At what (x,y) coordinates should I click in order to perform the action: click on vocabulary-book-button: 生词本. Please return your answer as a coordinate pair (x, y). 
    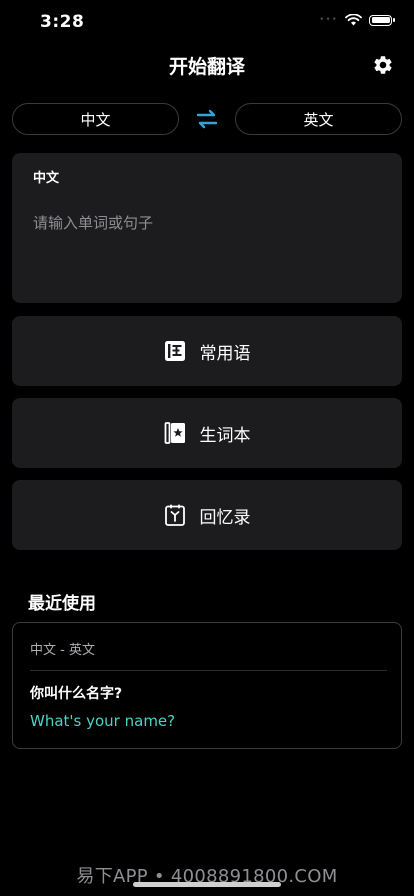
    Looking at the image, I should click on (207, 433).